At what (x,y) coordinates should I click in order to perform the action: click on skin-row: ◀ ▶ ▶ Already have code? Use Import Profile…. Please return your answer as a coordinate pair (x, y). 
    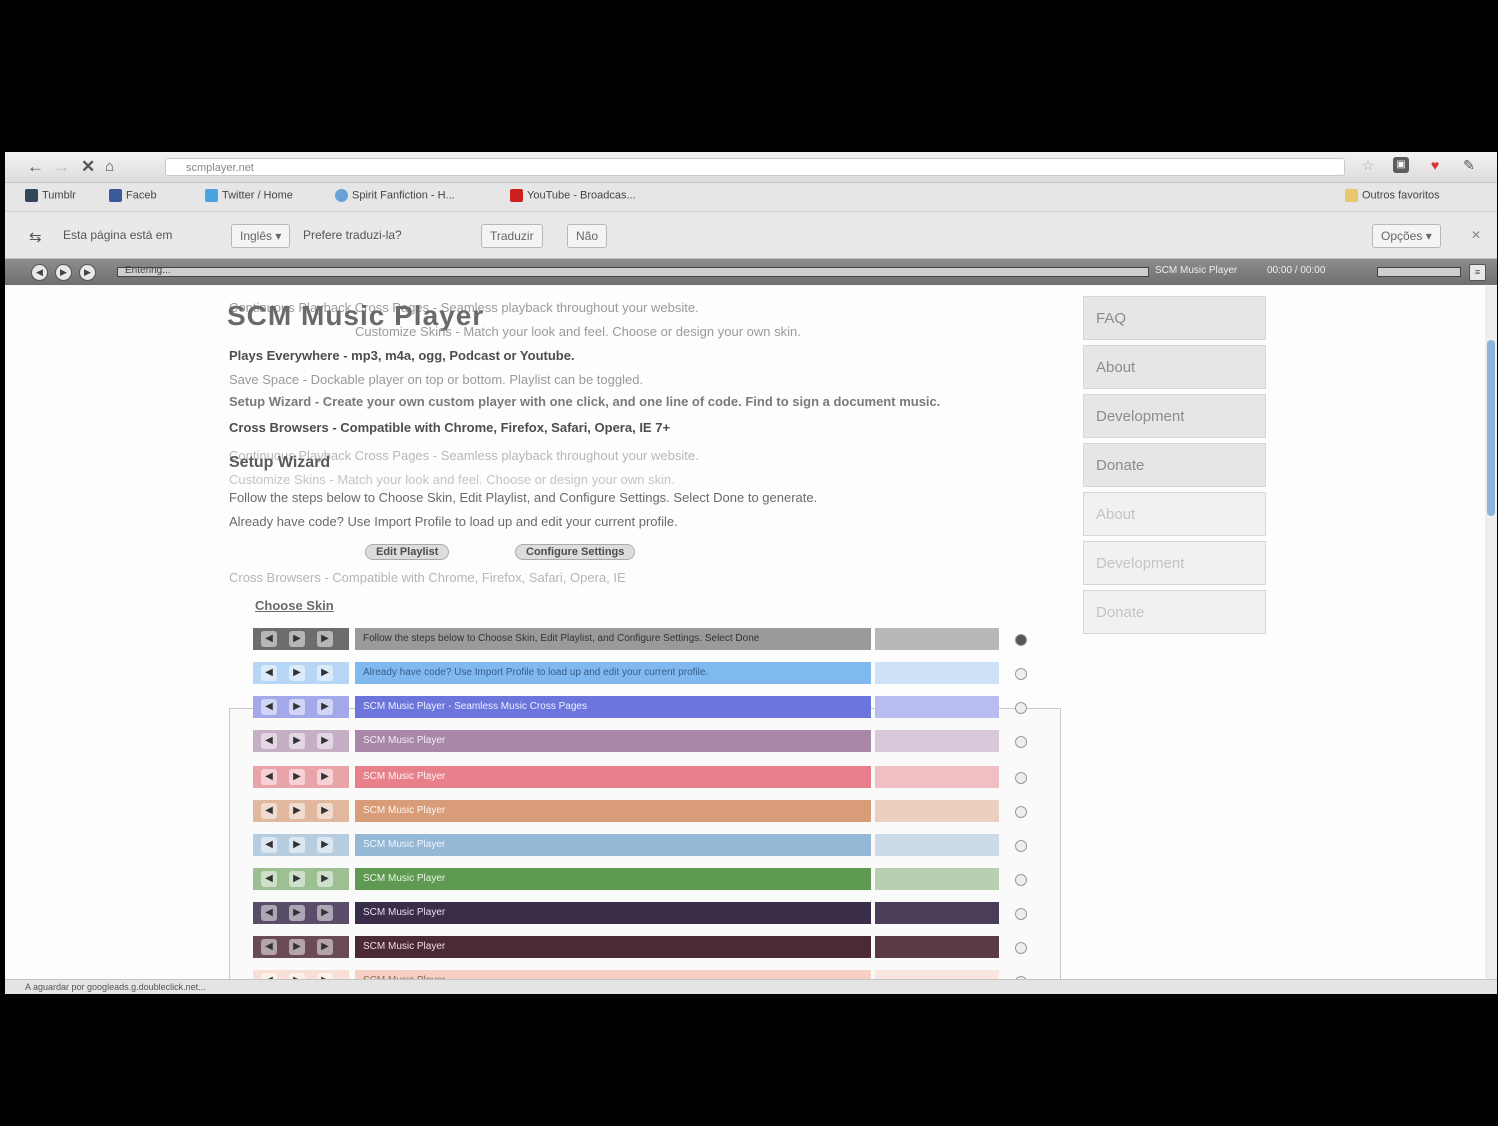
    Looking at the image, I should click on (626, 673).